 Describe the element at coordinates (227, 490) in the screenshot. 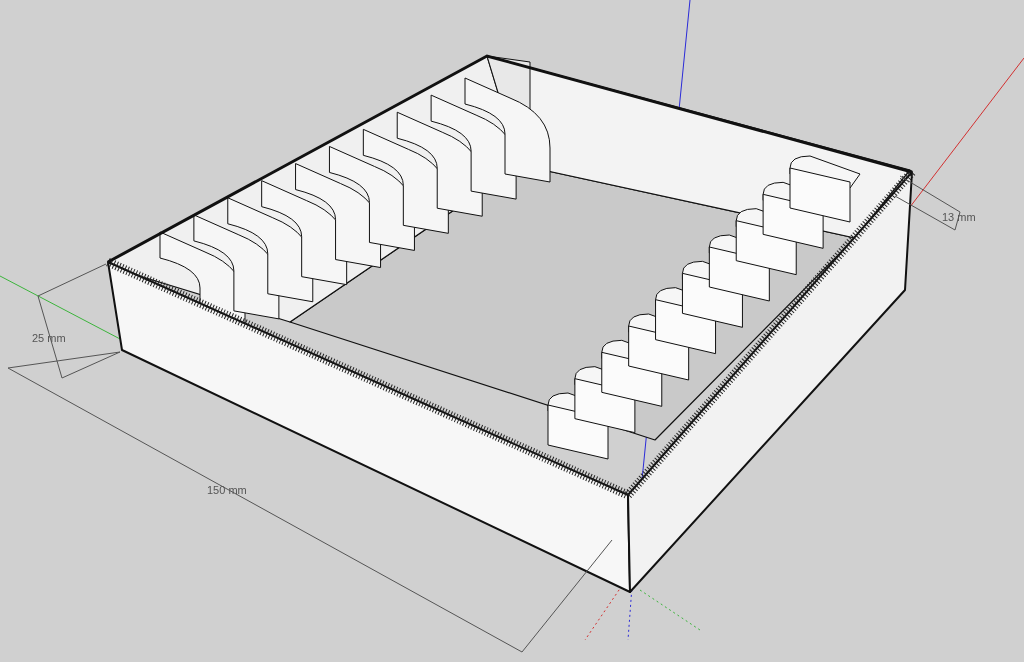

I see `dimension-label: 150 mm` at that location.